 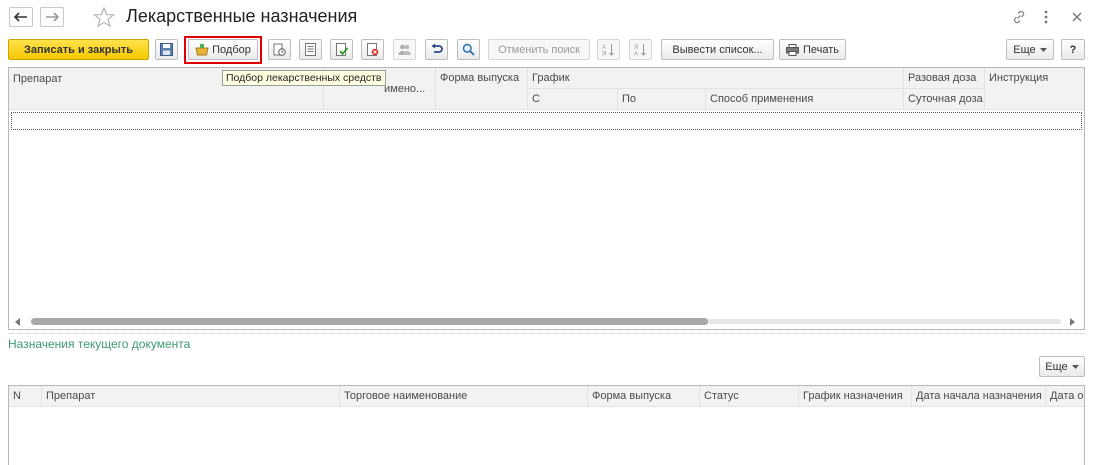 I want to click on document-clock-icon, so click(x=279, y=49).